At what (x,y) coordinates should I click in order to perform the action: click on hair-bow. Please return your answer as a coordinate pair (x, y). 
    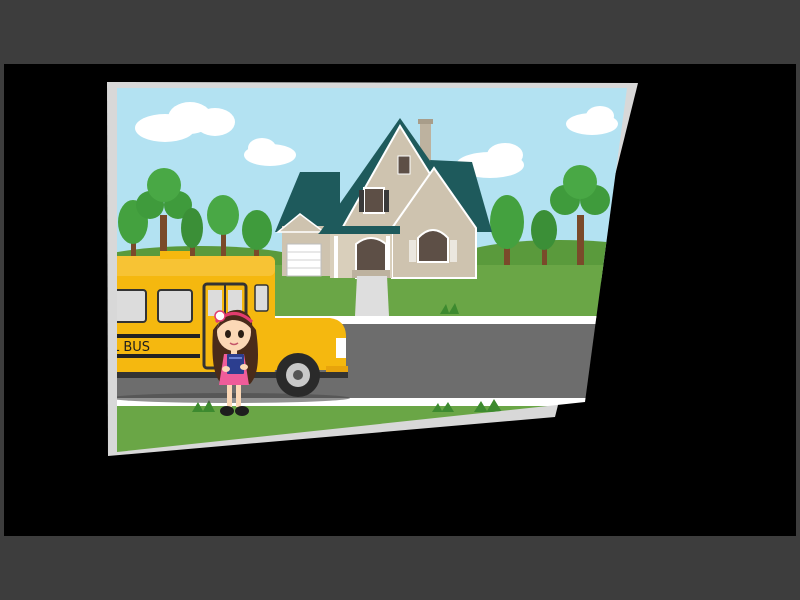
    Looking at the image, I should click on (220, 316).